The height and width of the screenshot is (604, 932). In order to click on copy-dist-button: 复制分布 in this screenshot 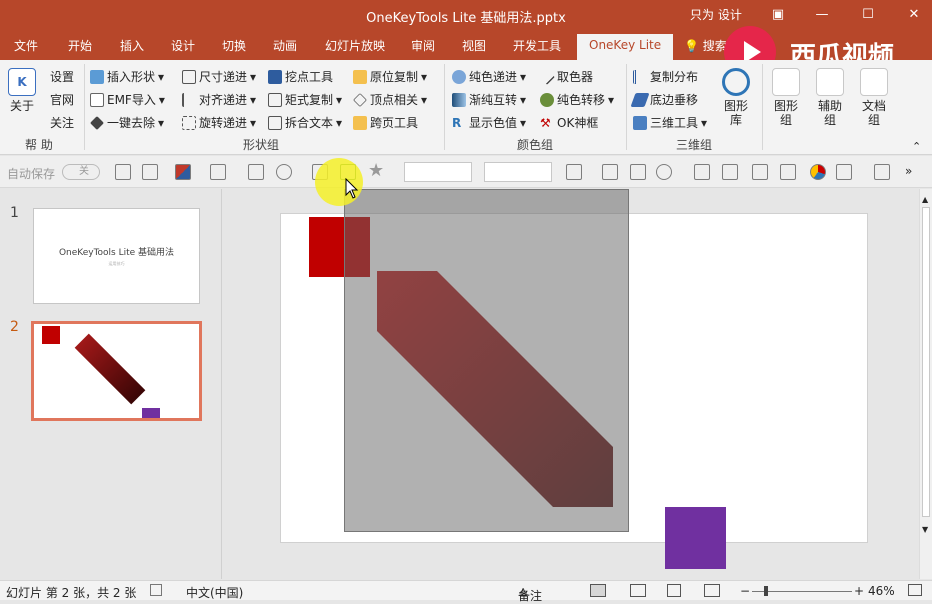, I will do `click(665, 76)`.